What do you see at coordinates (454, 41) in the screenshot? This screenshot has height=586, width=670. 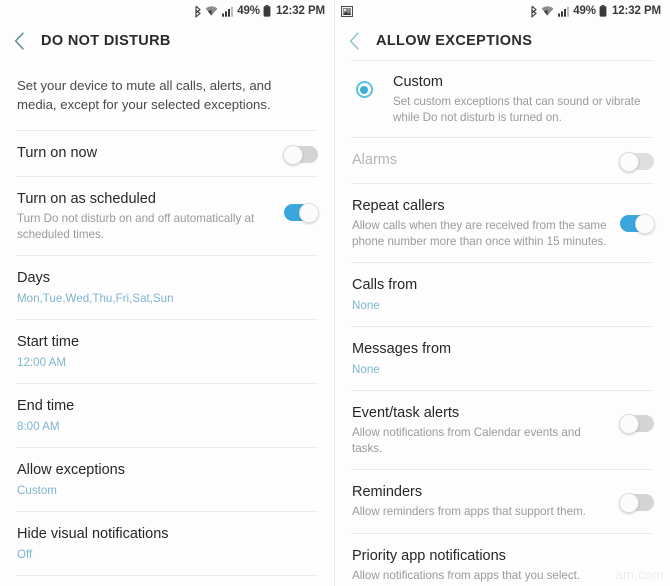 I see `page-title: ALLOW EXCEPTIONS` at bounding box center [454, 41].